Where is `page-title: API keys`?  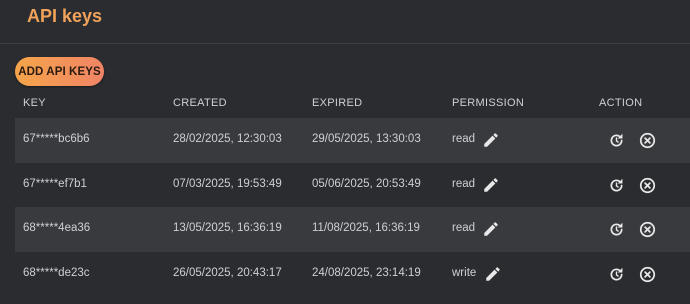 page-title: API keys is located at coordinates (65, 16).